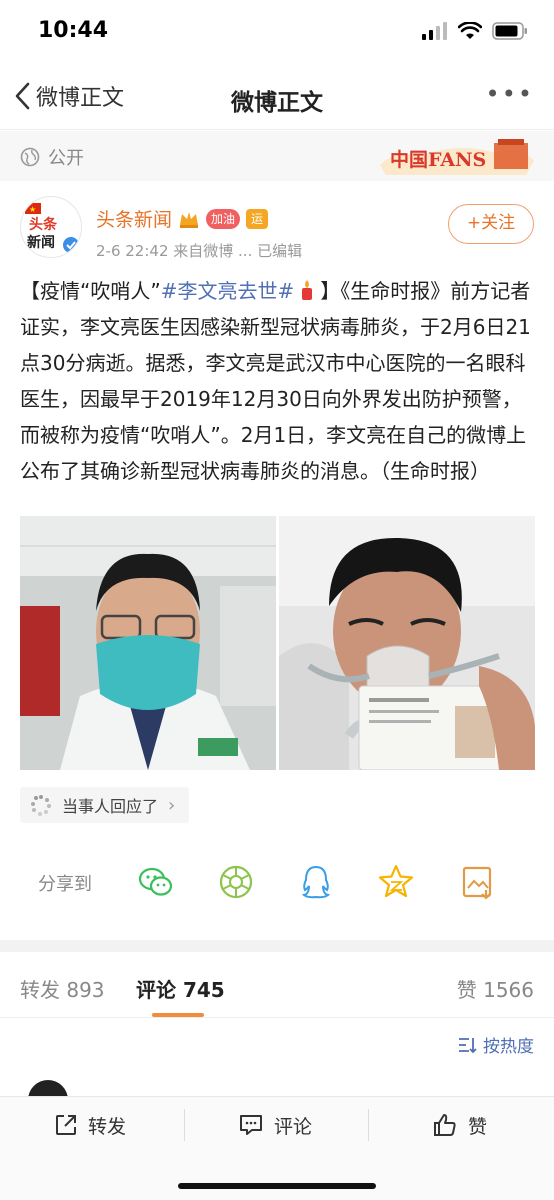  I want to click on hospital-bed-photo, so click(407, 643).